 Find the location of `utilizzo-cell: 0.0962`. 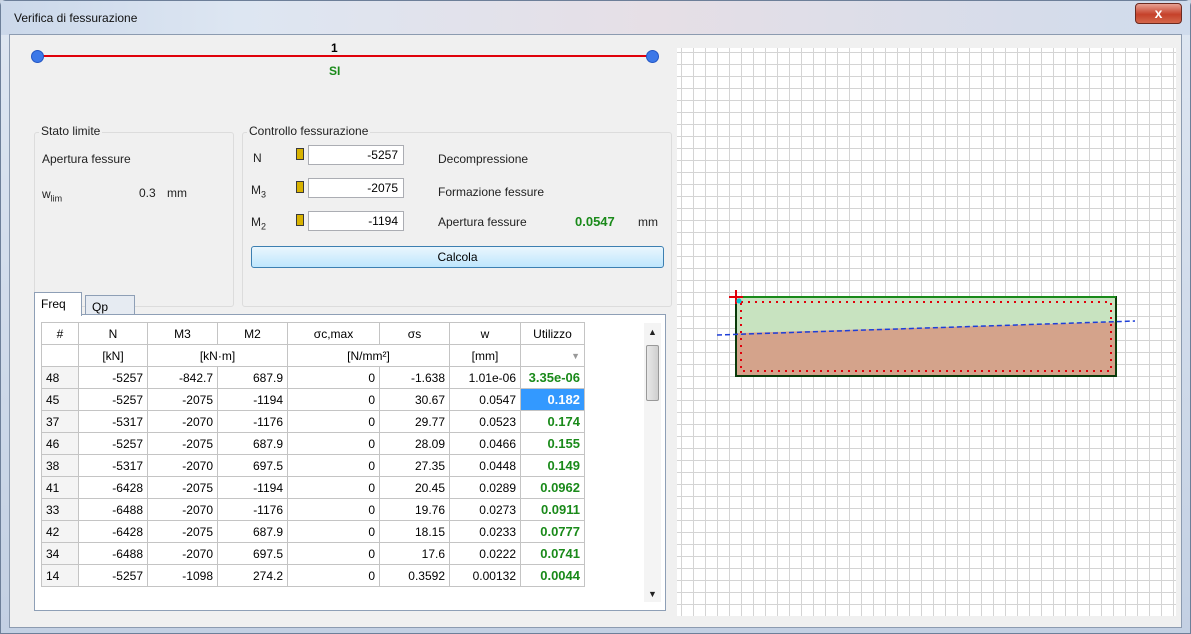

utilizzo-cell: 0.0962 is located at coordinates (552, 487).